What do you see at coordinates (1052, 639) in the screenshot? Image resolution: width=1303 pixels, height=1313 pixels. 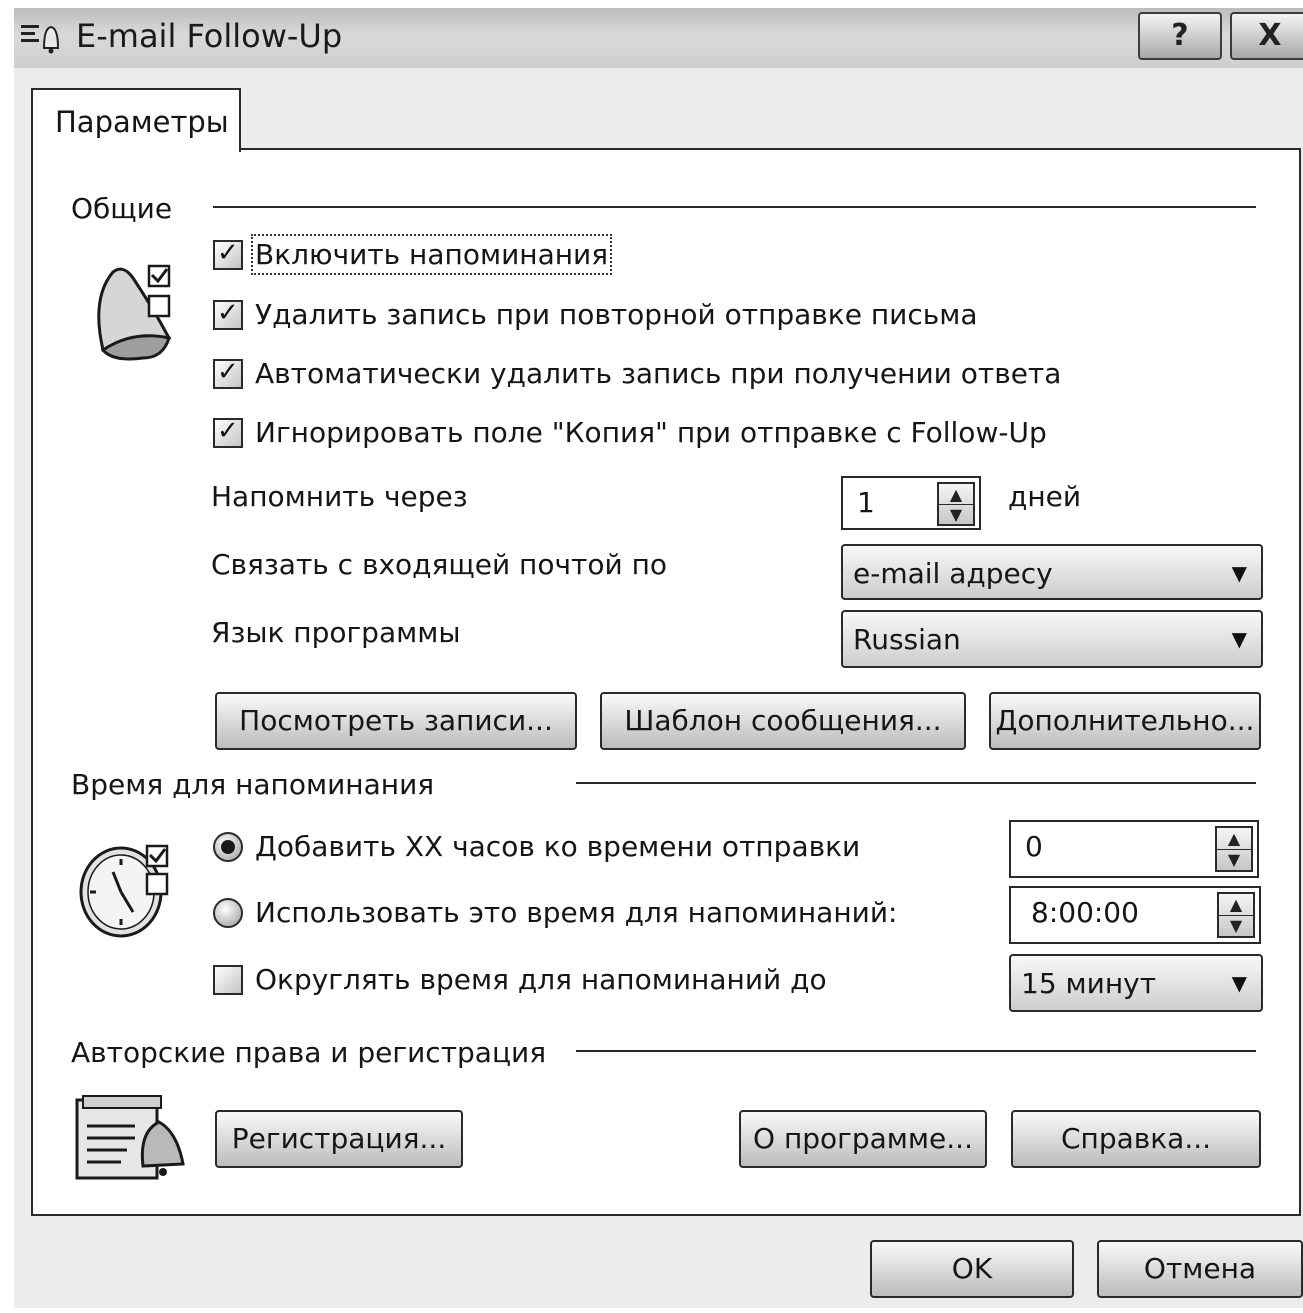 I see `language-select: Russian ▼` at bounding box center [1052, 639].